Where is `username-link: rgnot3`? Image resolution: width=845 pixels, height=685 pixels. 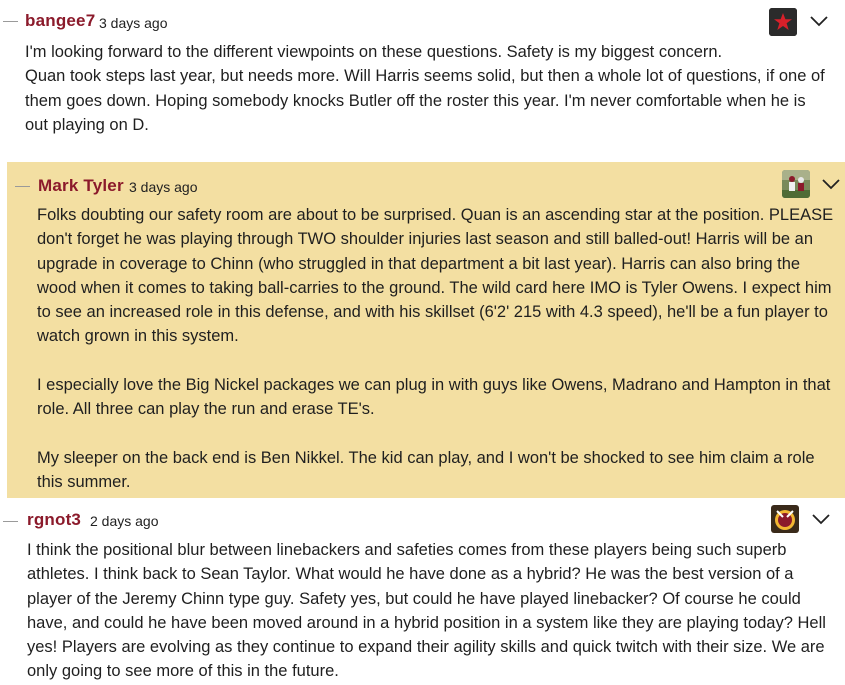 username-link: rgnot3 is located at coordinates (54, 520).